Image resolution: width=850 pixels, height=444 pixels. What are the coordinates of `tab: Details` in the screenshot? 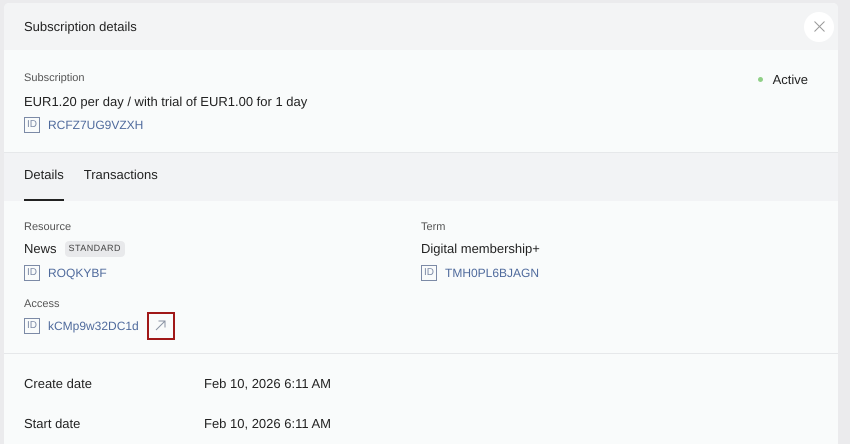 It's located at (44, 183).